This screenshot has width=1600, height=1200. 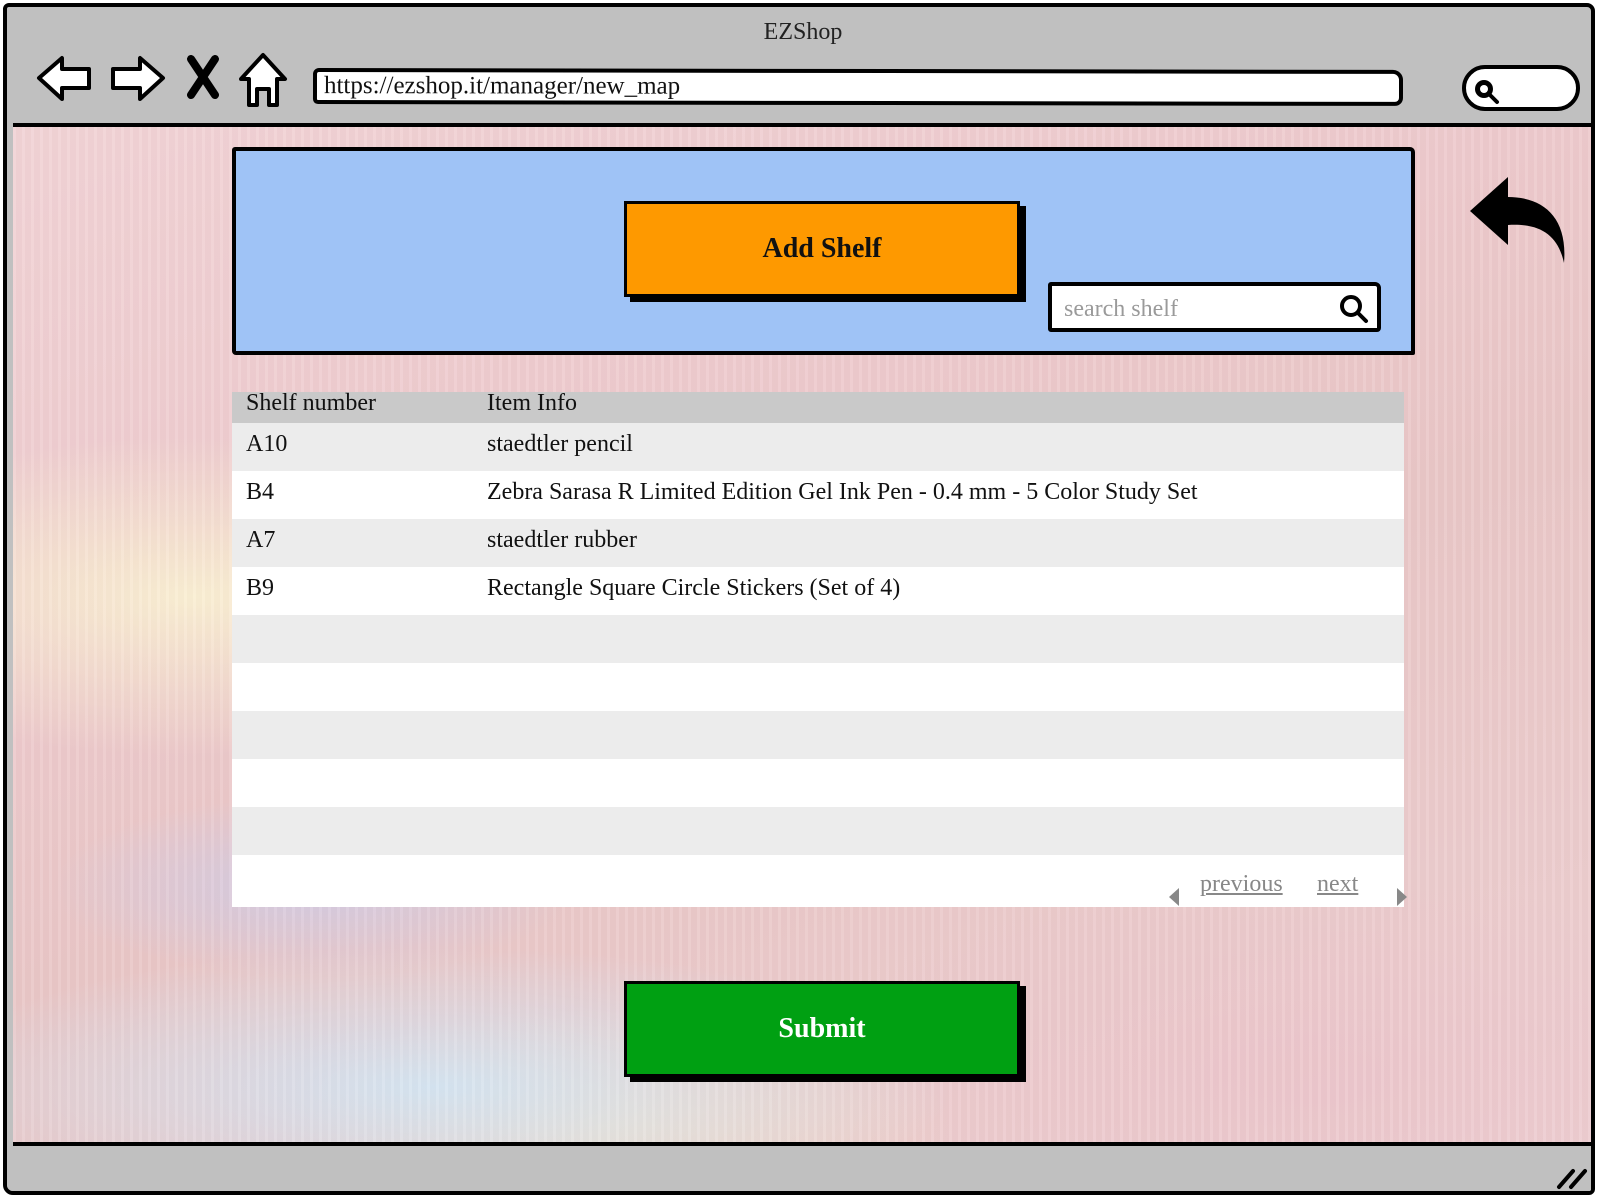 I want to click on item-info-cell: staedtler rubber, so click(x=562, y=540).